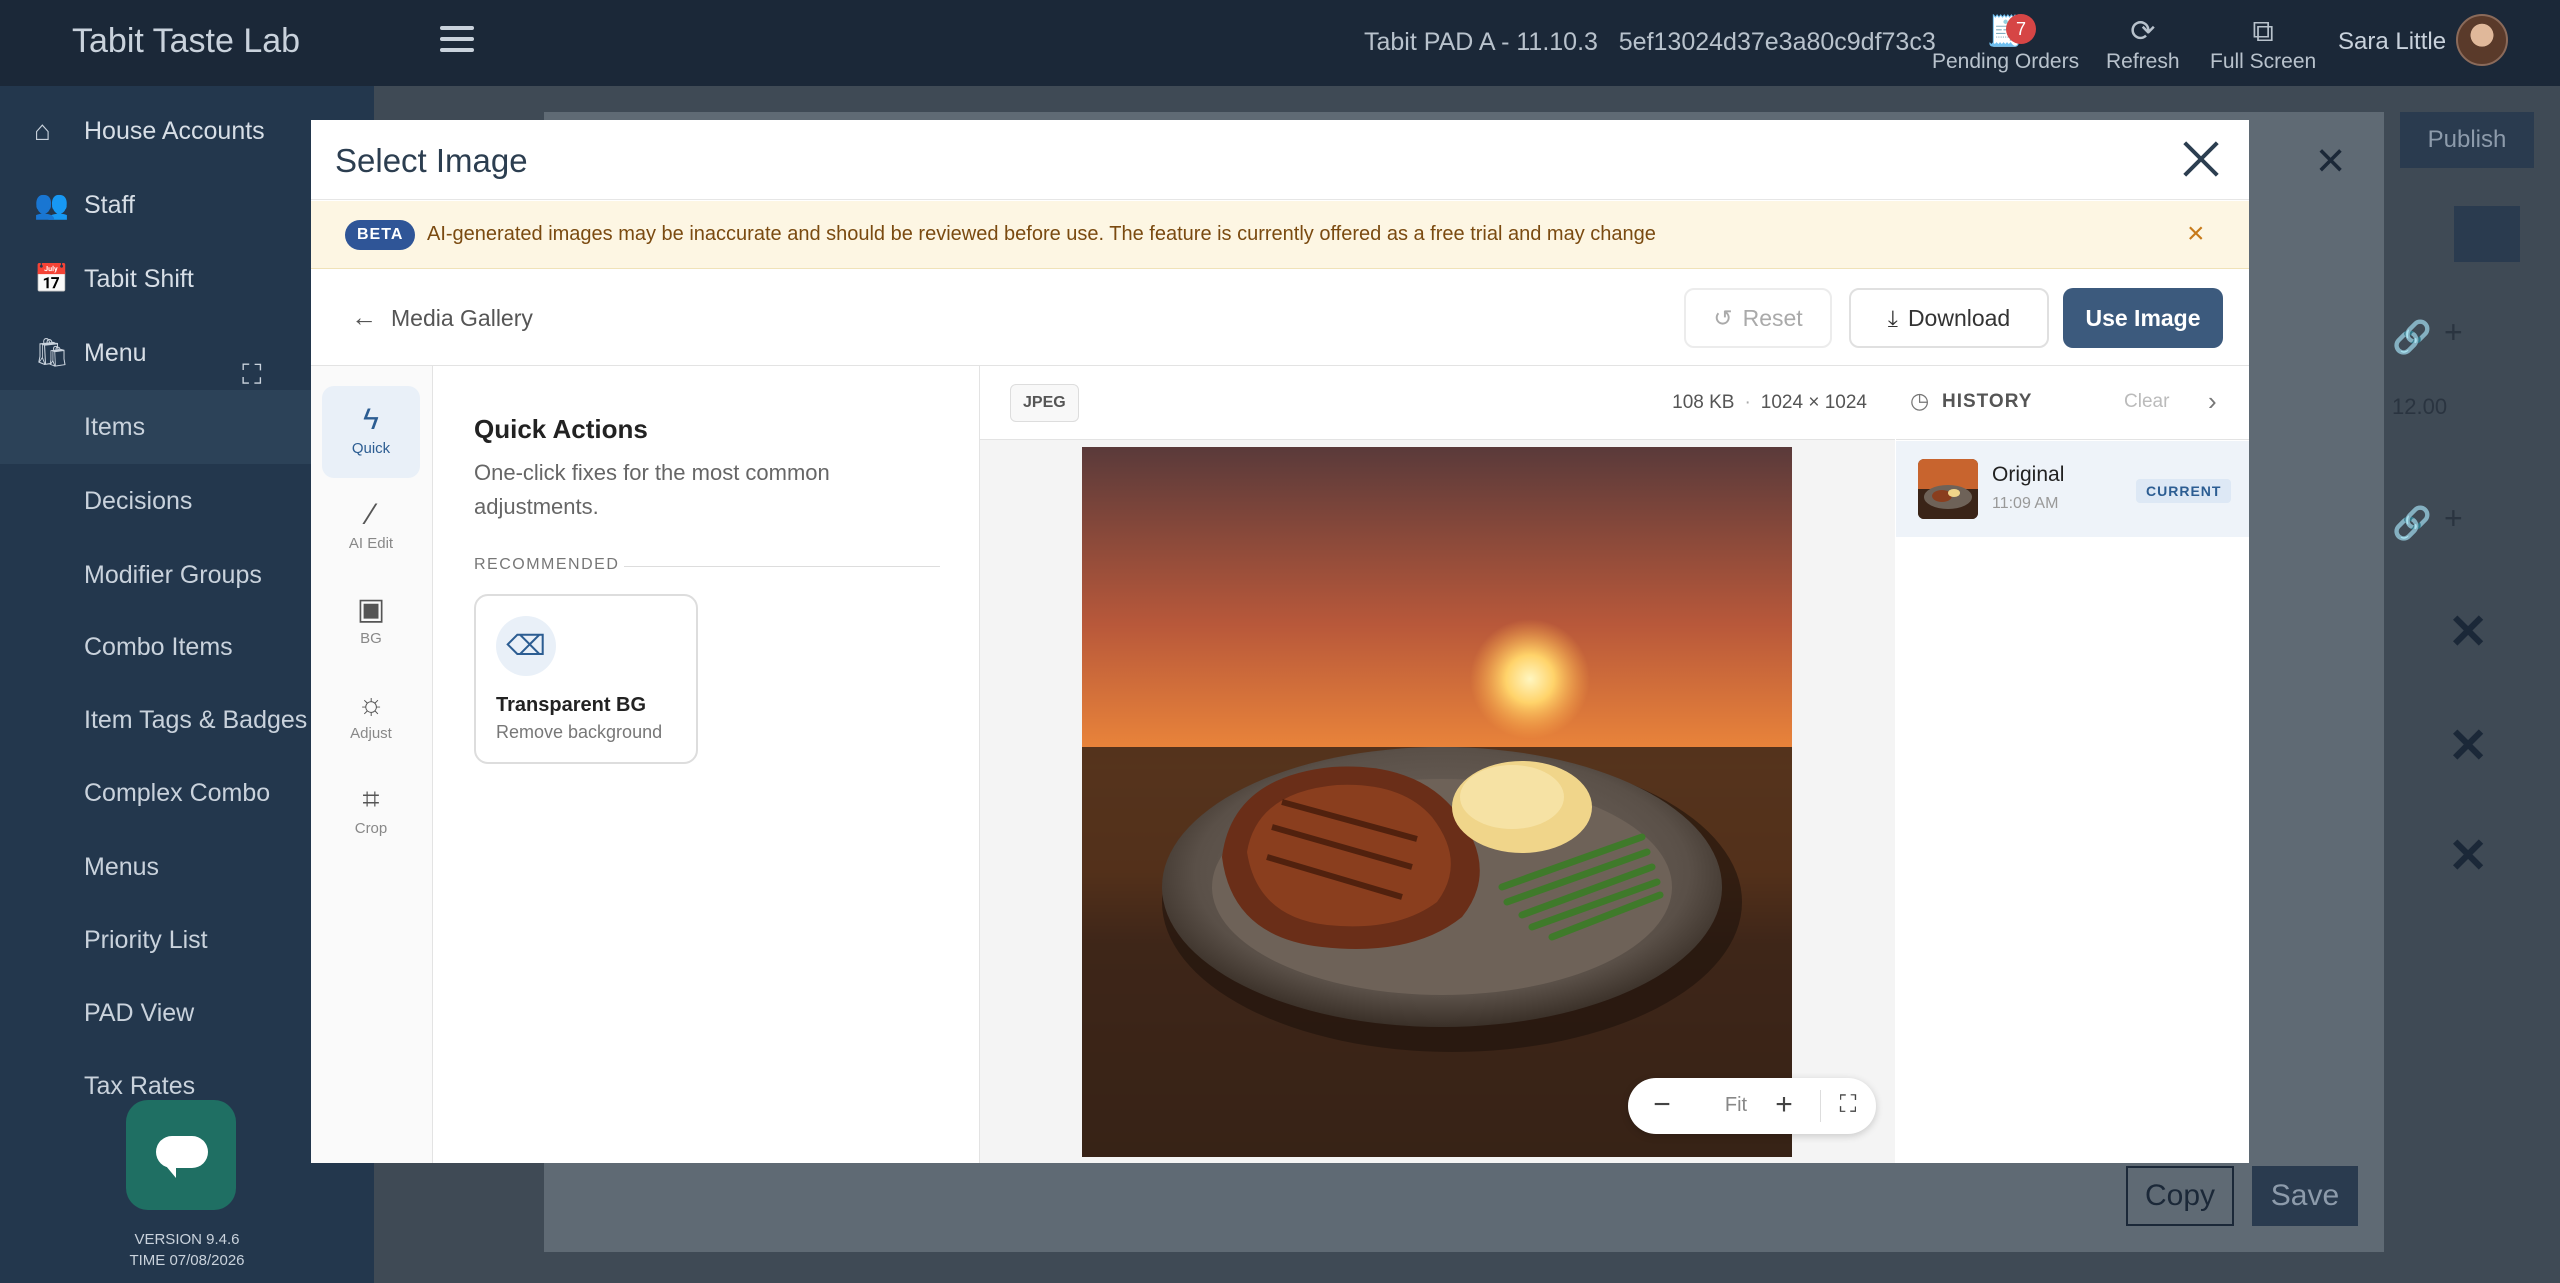 The width and height of the screenshot is (2560, 1283). What do you see at coordinates (187, 1239) in the screenshot?
I see `version-label: VERSION 9.4.6` at bounding box center [187, 1239].